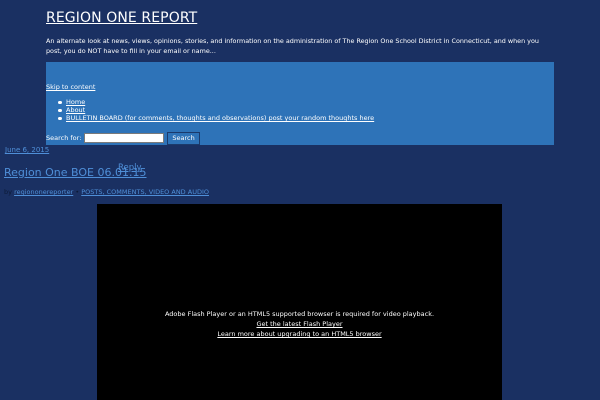  I want to click on menu-item-about: About, so click(216, 110).